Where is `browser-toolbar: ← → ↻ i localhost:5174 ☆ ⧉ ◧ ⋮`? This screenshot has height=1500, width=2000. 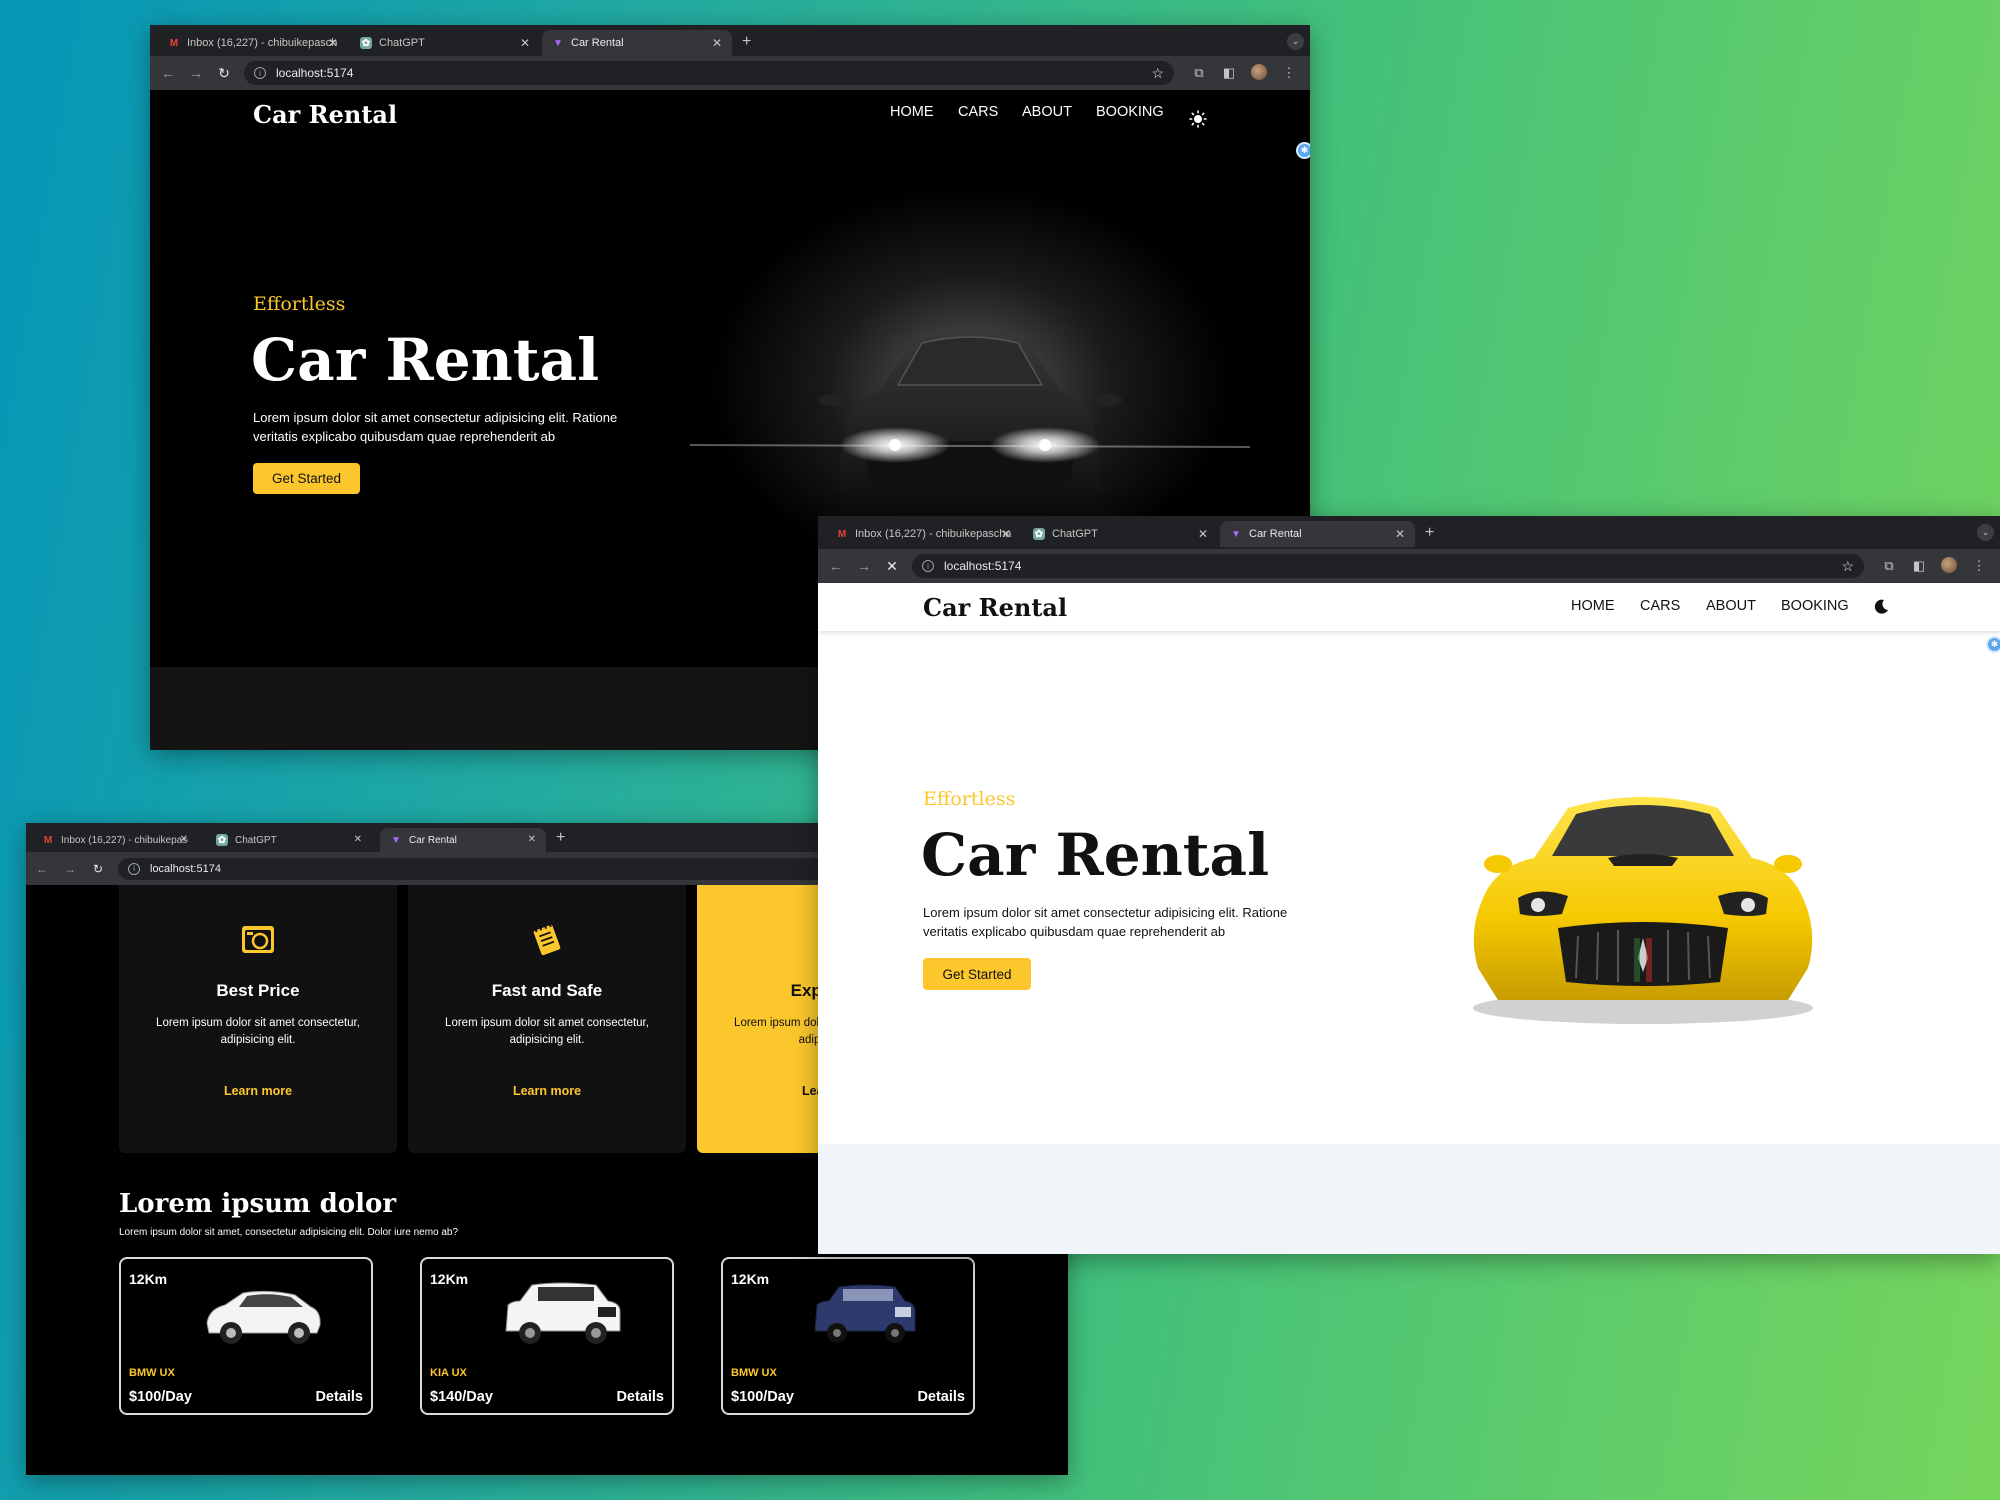 browser-toolbar: ← → ↻ i localhost:5174 ☆ ⧉ ◧ ⋮ is located at coordinates (730, 73).